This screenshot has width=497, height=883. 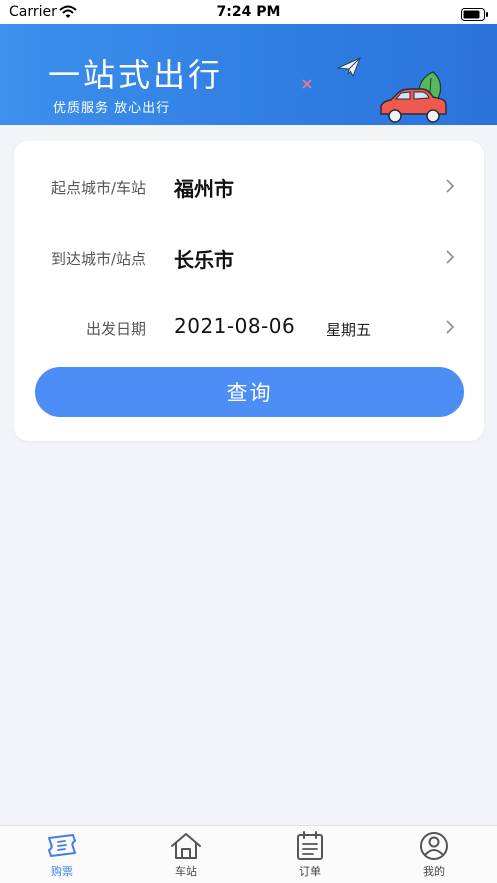 I want to click on search-button: 查询, so click(x=249, y=392).